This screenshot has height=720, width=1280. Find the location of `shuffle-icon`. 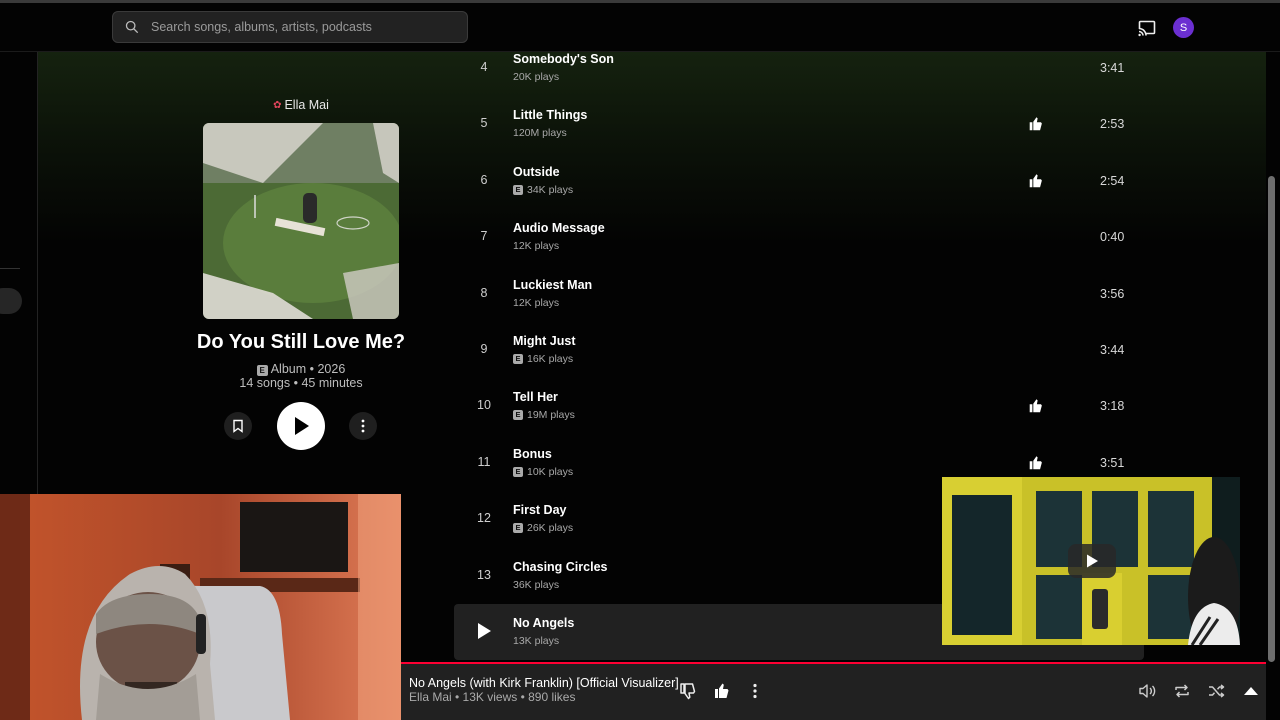

shuffle-icon is located at coordinates (1217, 691).